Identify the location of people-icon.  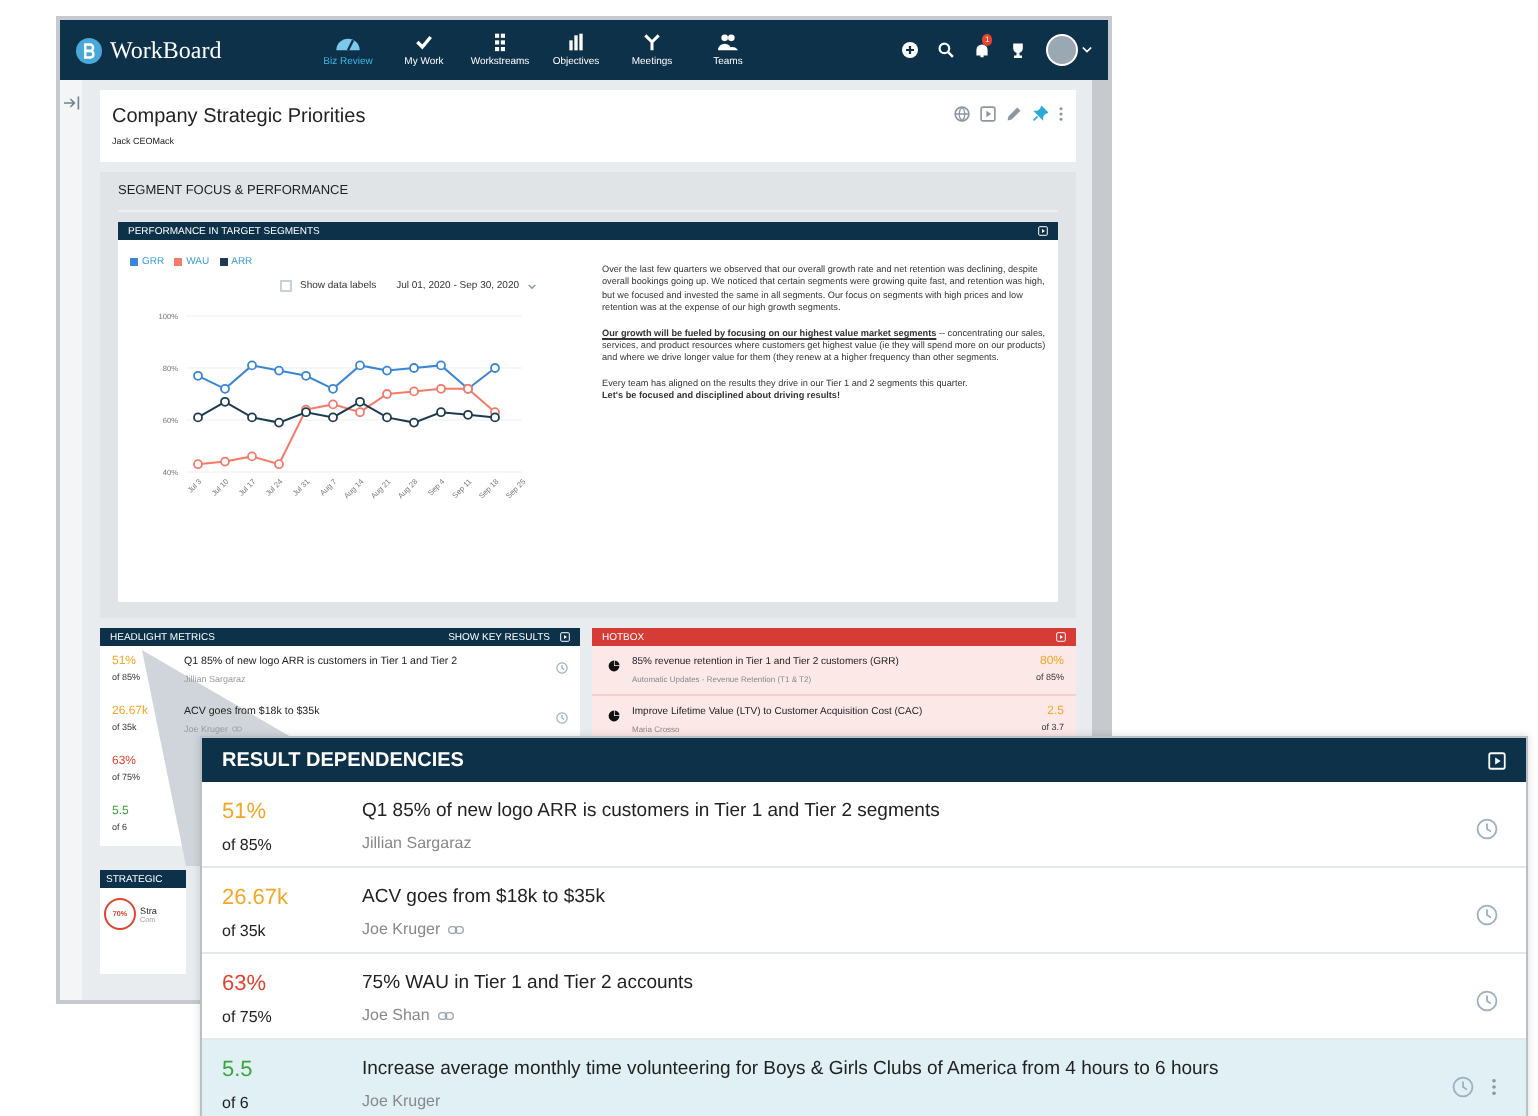
(728, 42).